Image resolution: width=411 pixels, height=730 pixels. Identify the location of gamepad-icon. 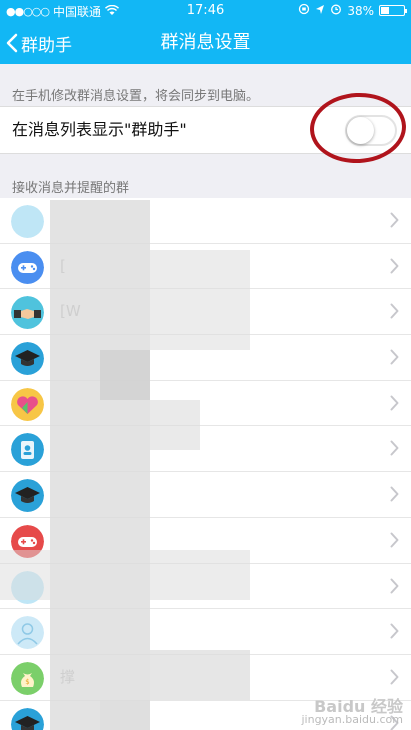
(27, 267).